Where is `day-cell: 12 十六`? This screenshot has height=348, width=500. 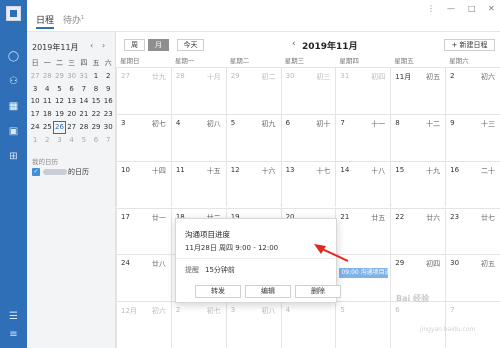 day-cell: 12 十六 is located at coordinates (253, 184).